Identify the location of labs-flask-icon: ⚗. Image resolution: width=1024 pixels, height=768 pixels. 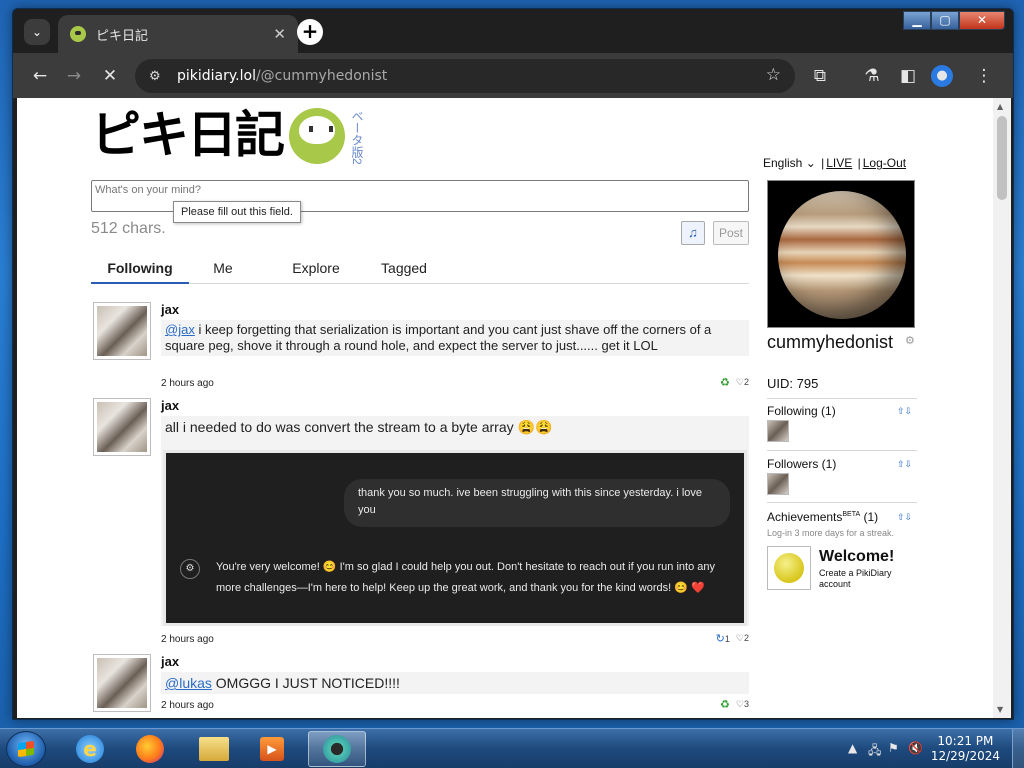
(872, 76).